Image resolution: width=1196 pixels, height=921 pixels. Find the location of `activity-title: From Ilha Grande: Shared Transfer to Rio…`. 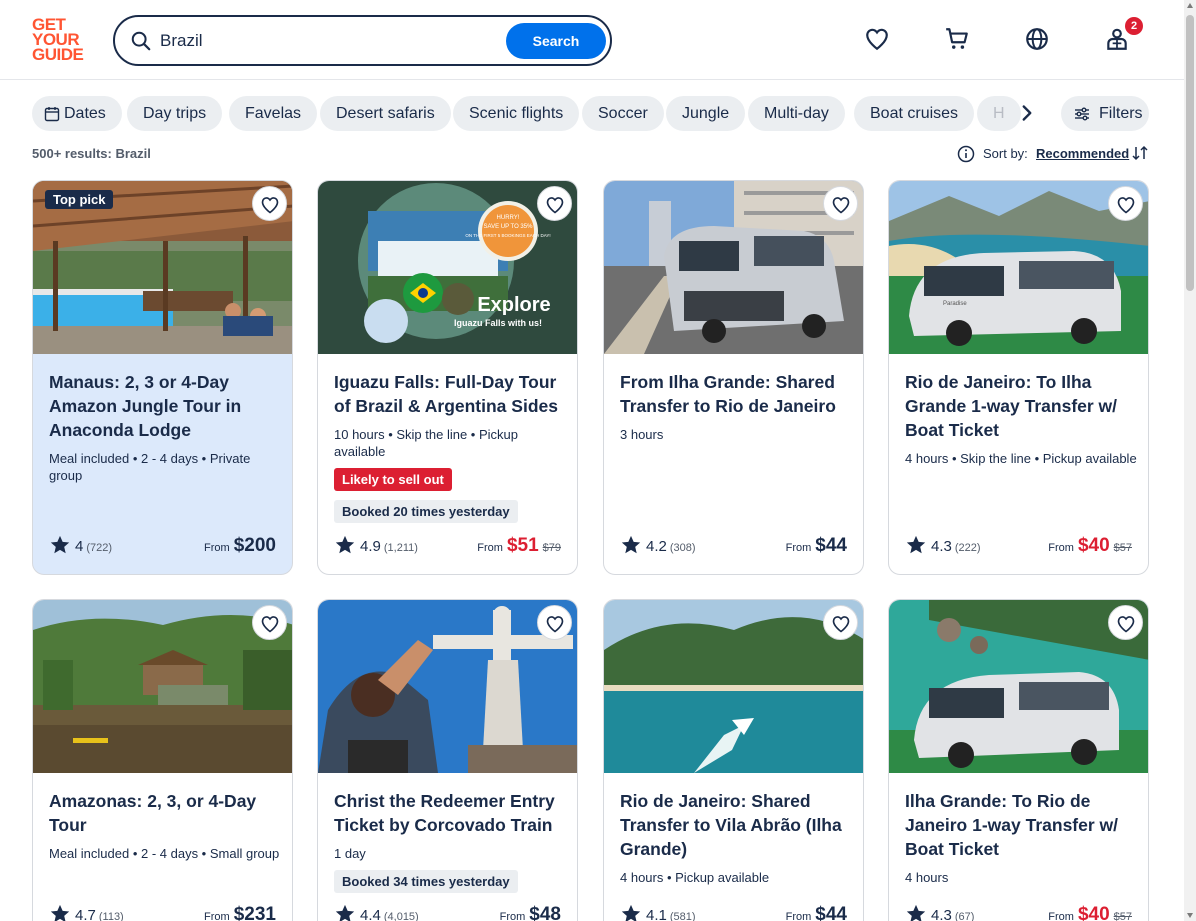

activity-title: From Ilha Grande: Shared Transfer to Rio… is located at coordinates (736, 394).